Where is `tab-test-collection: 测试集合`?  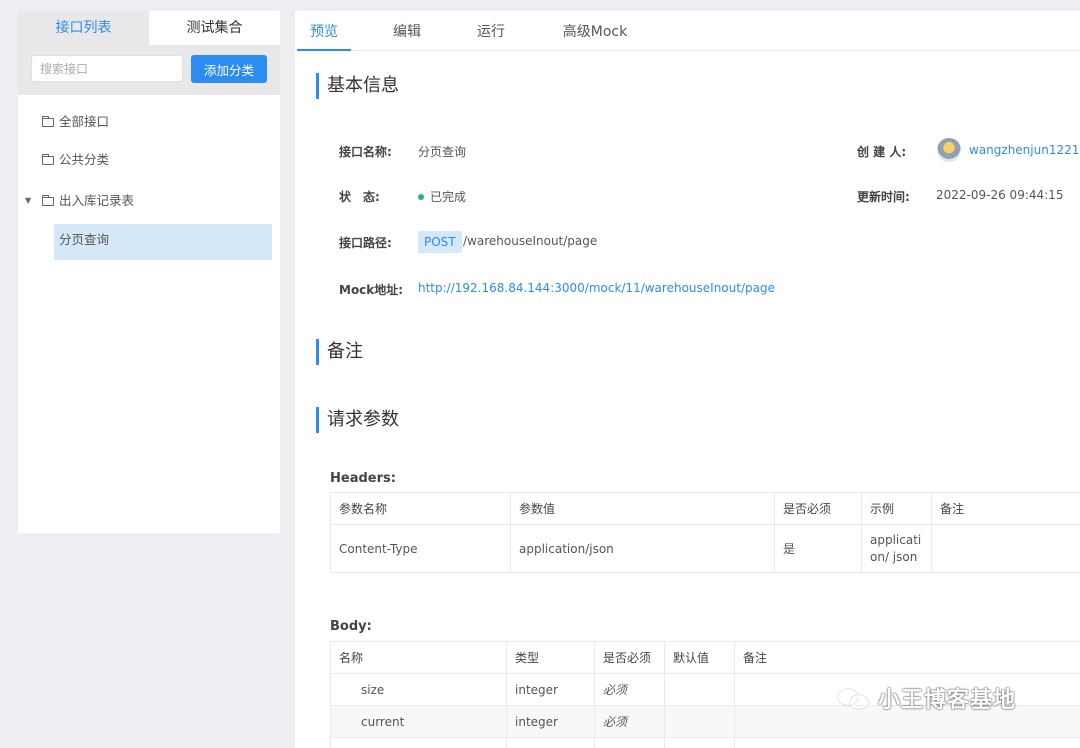 tab-test-collection: 测试集合 is located at coordinates (214, 28).